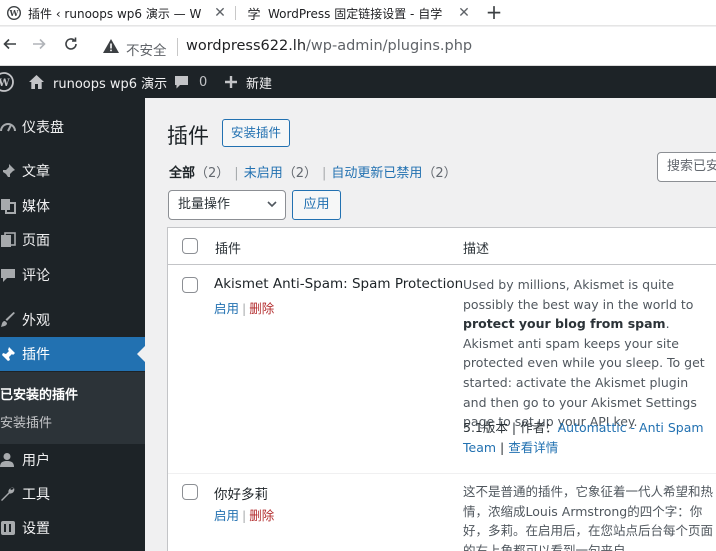 The width and height of the screenshot is (716, 551). Describe the element at coordinates (10, 46) in the screenshot. I see `back-icon` at that location.